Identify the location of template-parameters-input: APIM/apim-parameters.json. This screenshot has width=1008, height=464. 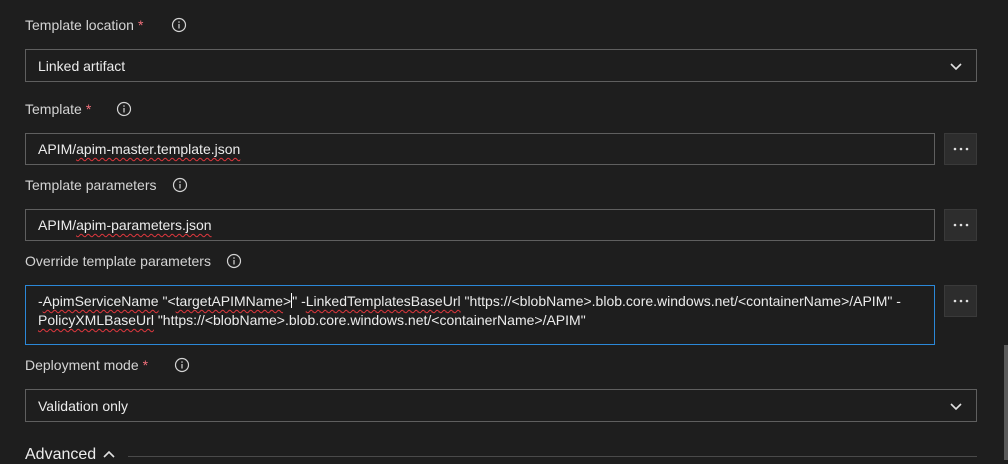
(480, 225).